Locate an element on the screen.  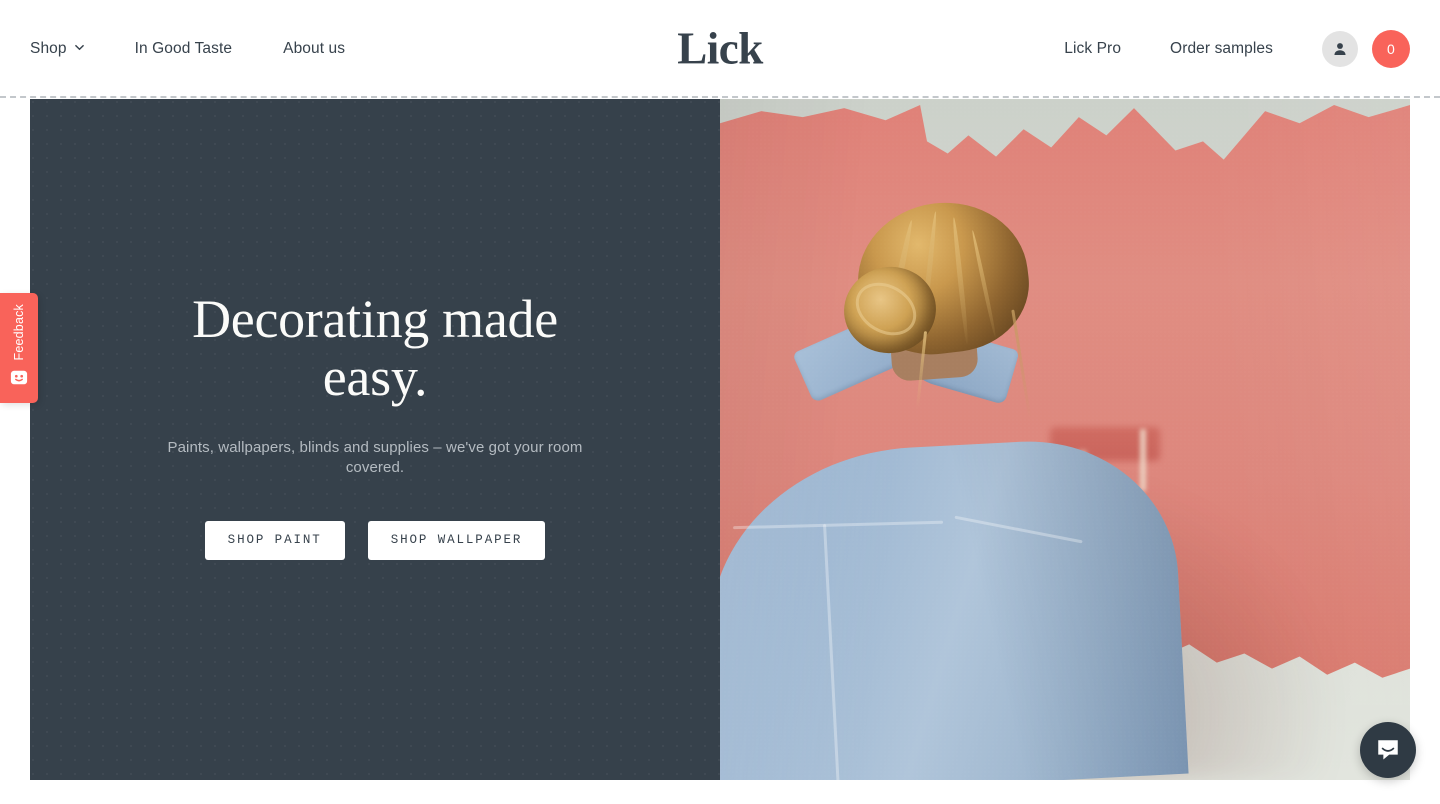
hero-title: Decorating made easy. is located at coordinates (375, 348).